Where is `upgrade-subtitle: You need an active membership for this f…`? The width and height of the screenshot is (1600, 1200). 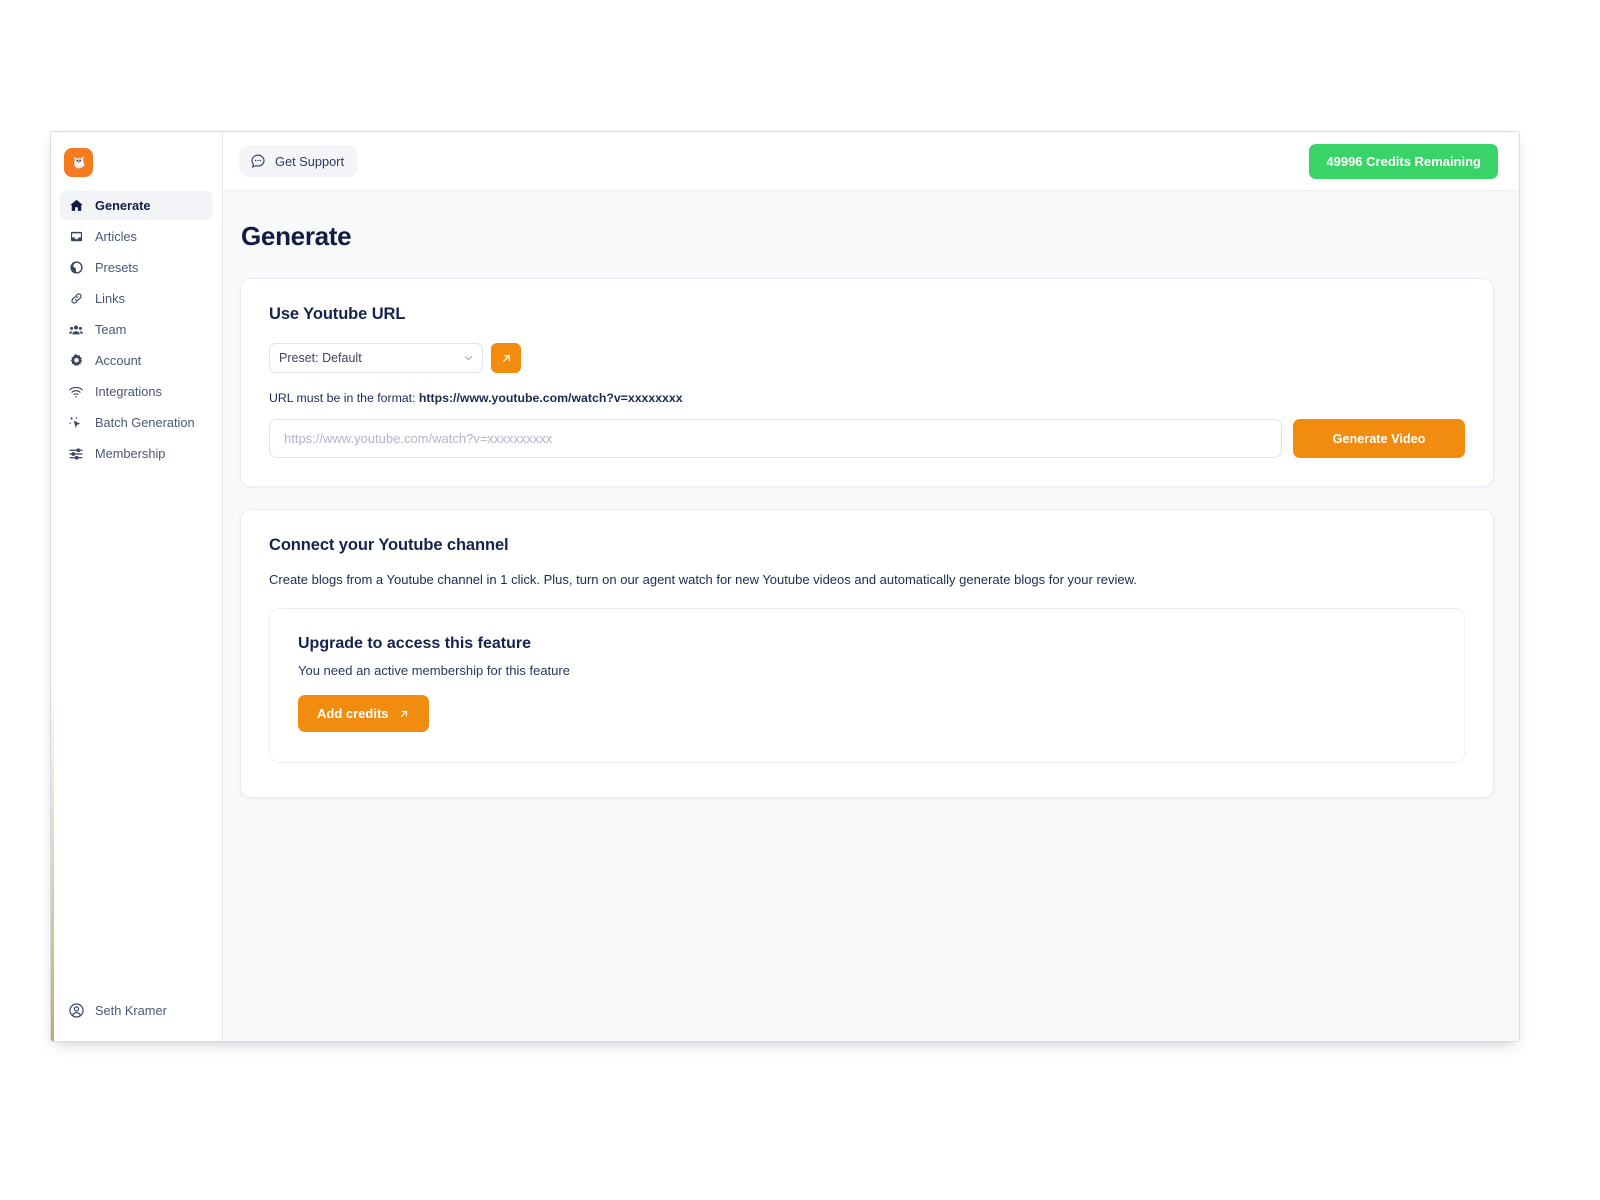 upgrade-subtitle: You need an active membership for this f… is located at coordinates (434, 670).